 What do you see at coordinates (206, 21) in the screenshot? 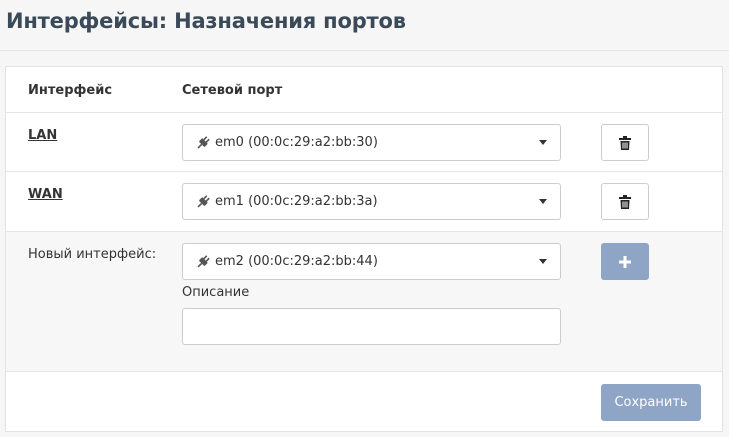
I see `page-title: Интерфейсы: Назначения портов` at bounding box center [206, 21].